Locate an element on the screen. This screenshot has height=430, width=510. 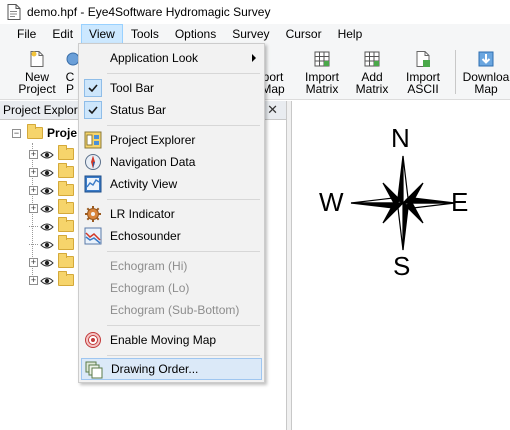
menu-survey: Survey is located at coordinates (250, 34).